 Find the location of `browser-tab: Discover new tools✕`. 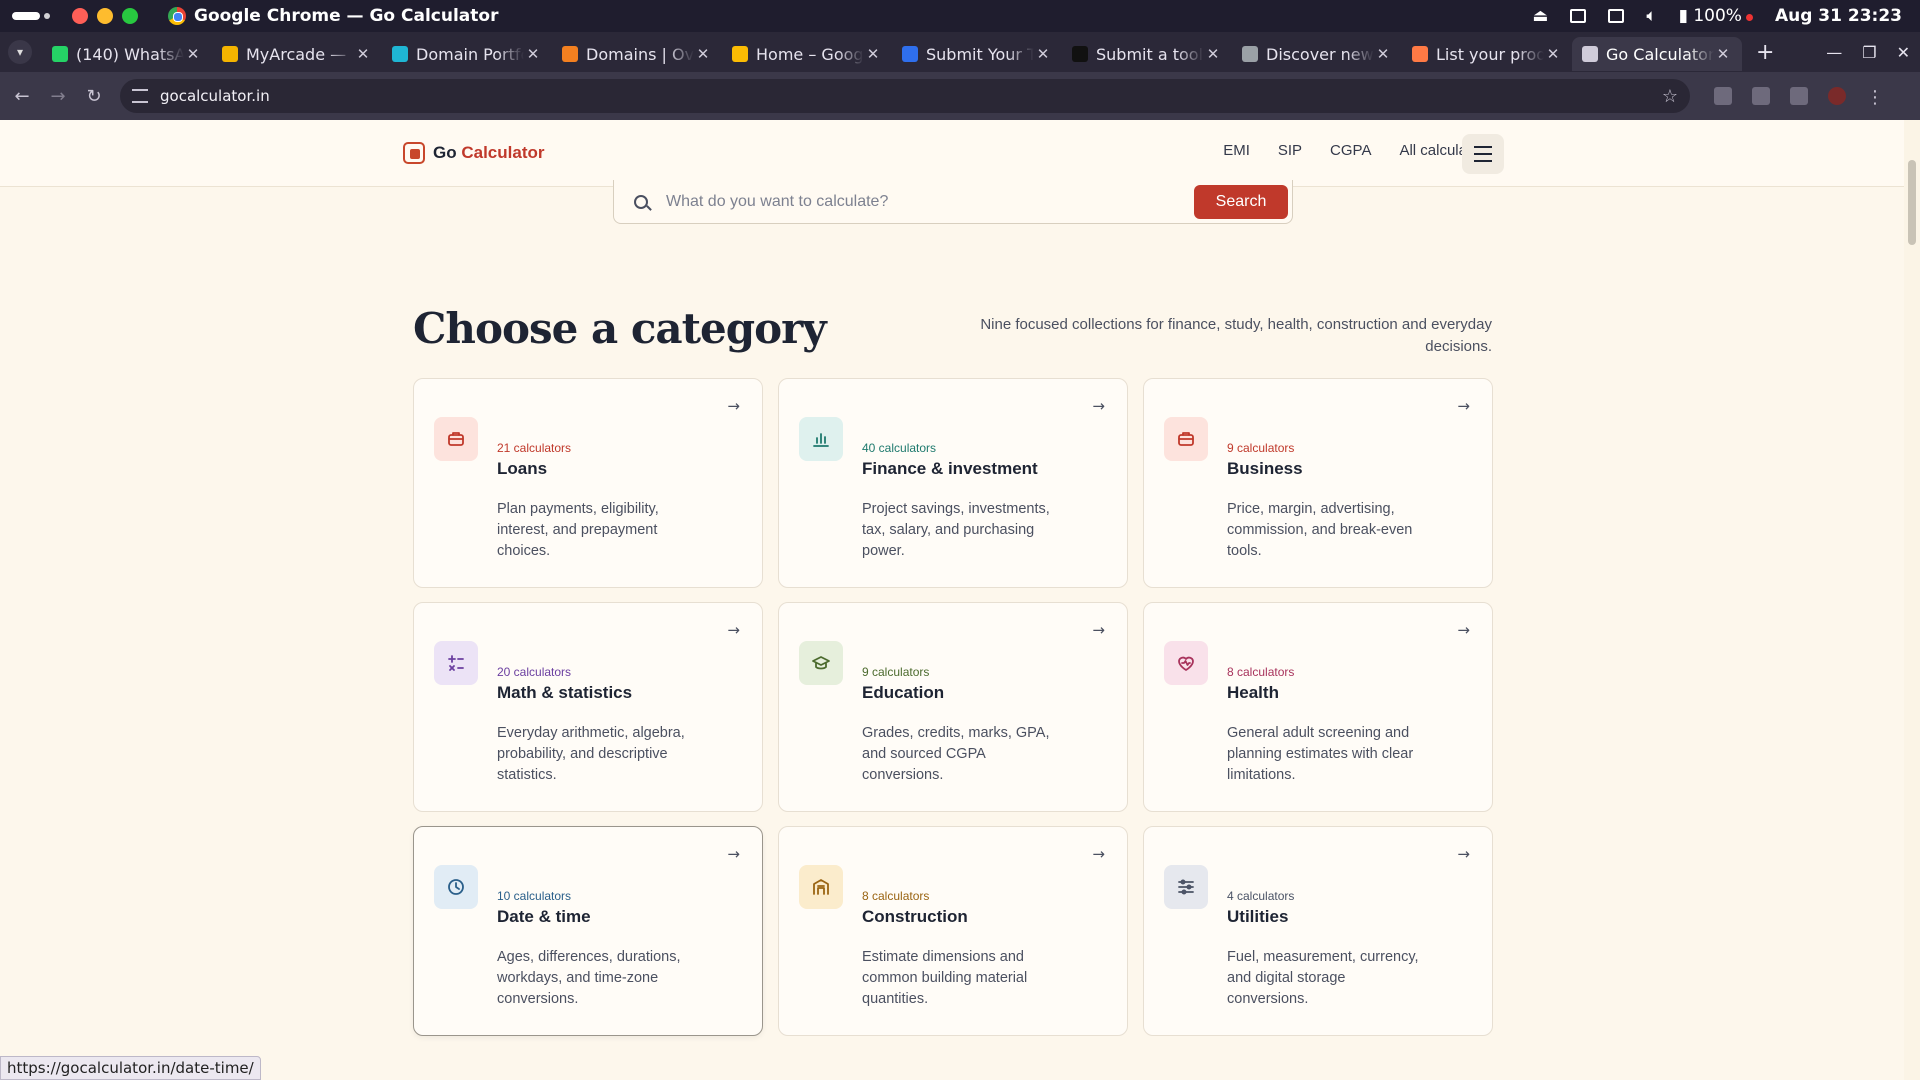

browser-tab: Discover new tools✕ is located at coordinates (1317, 54).